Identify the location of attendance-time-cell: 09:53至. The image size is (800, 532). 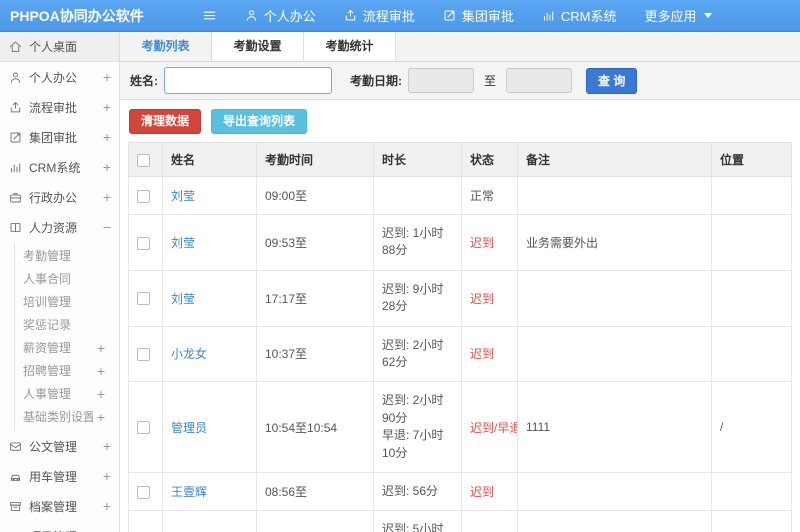
(315, 242).